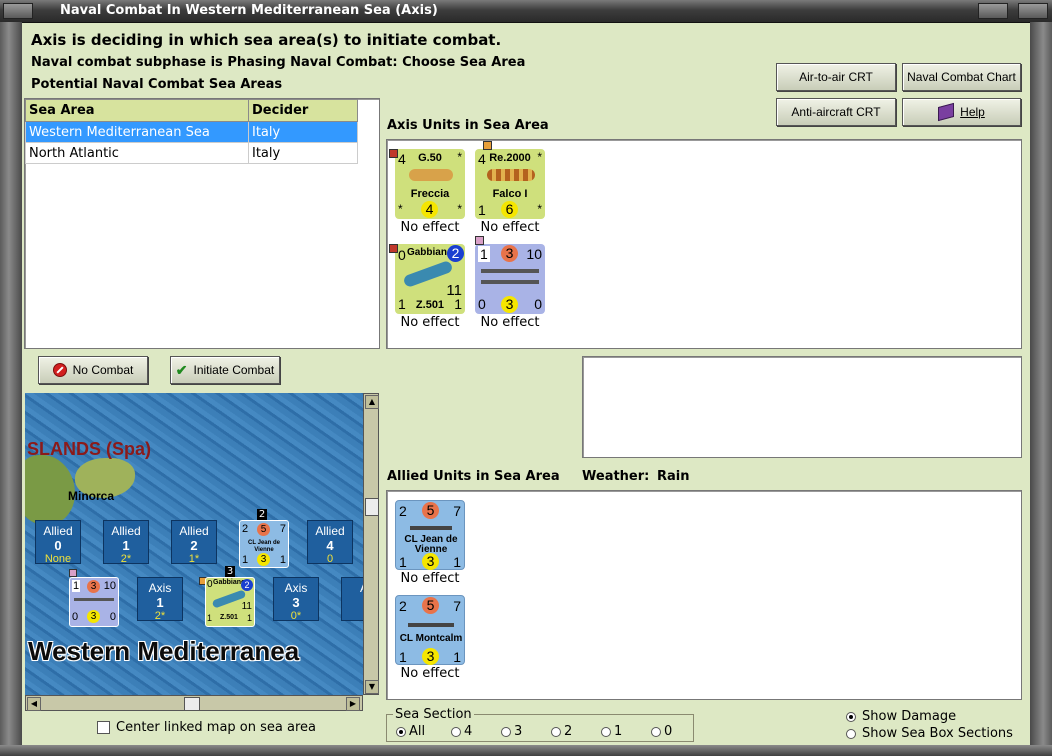  What do you see at coordinates (353, 704) in the screenshot?
I see `scroll-right-icon: ▶` at bounding box center [353, 704].